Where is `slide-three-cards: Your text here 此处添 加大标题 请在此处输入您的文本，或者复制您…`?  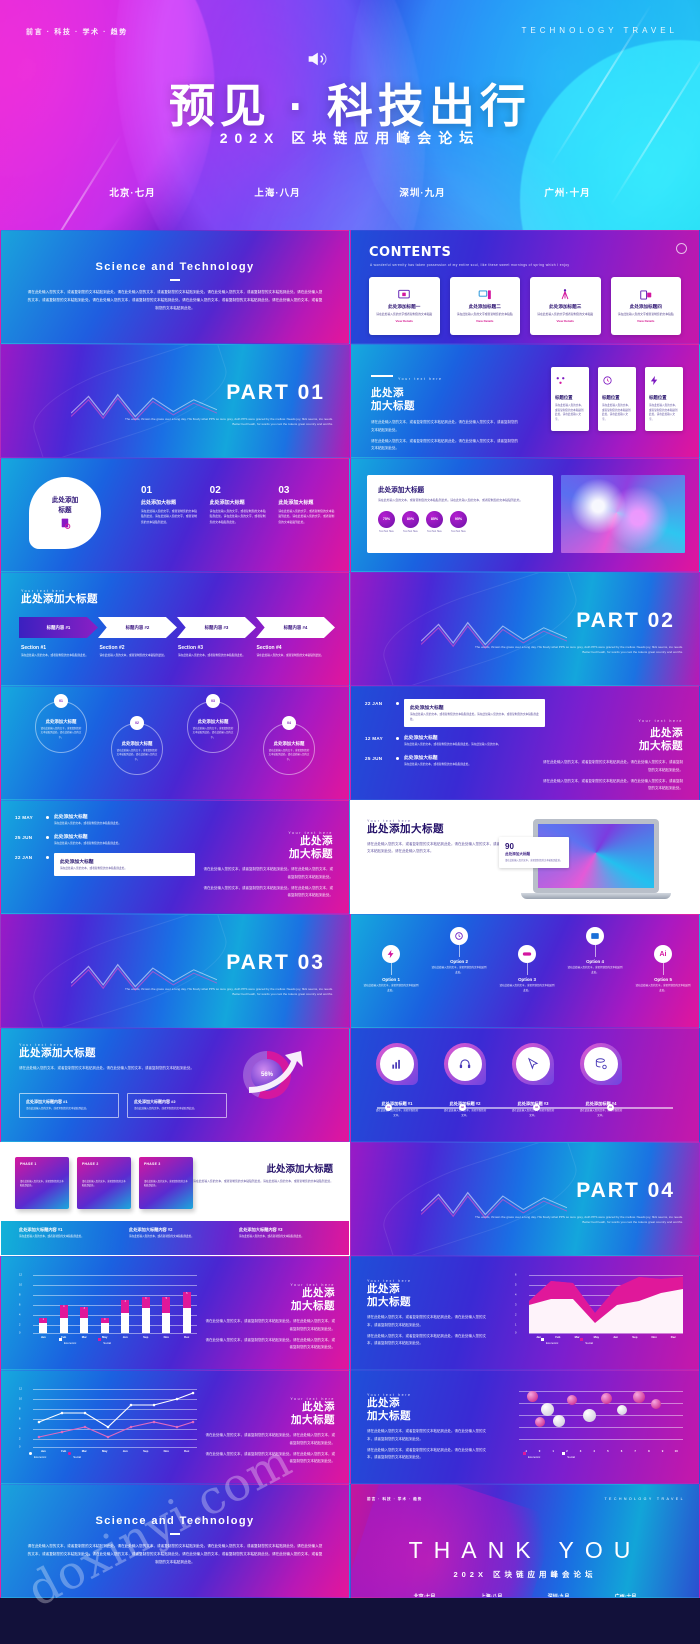 slide-three-cards: Your text here 此处添 加大标题 请在此处输入您的文本，或者复制您… is located at coordinates (525, 401).